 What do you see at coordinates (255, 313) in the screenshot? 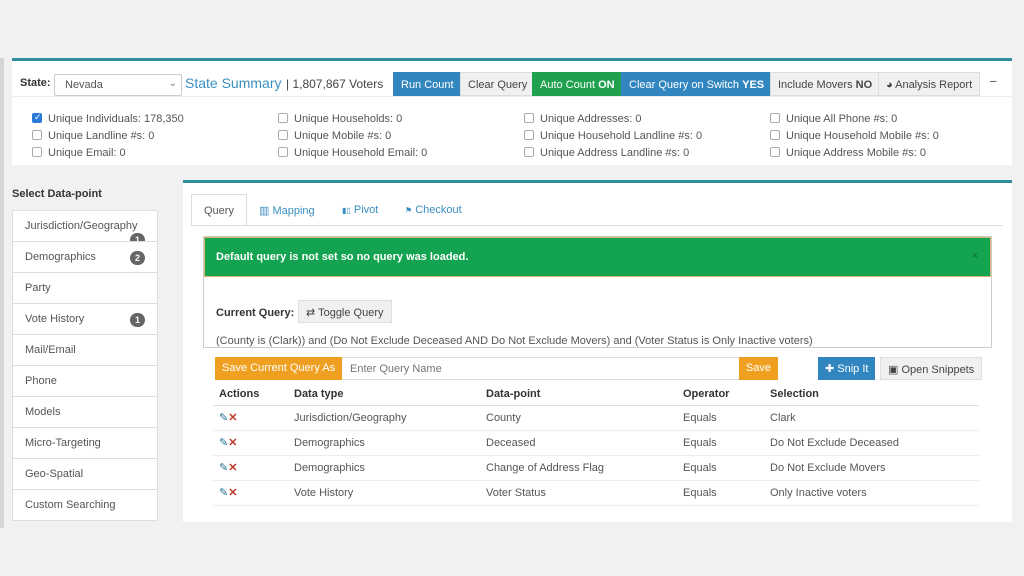
I see `current-query-label: Current Query:` at bounding box center [255, 313].